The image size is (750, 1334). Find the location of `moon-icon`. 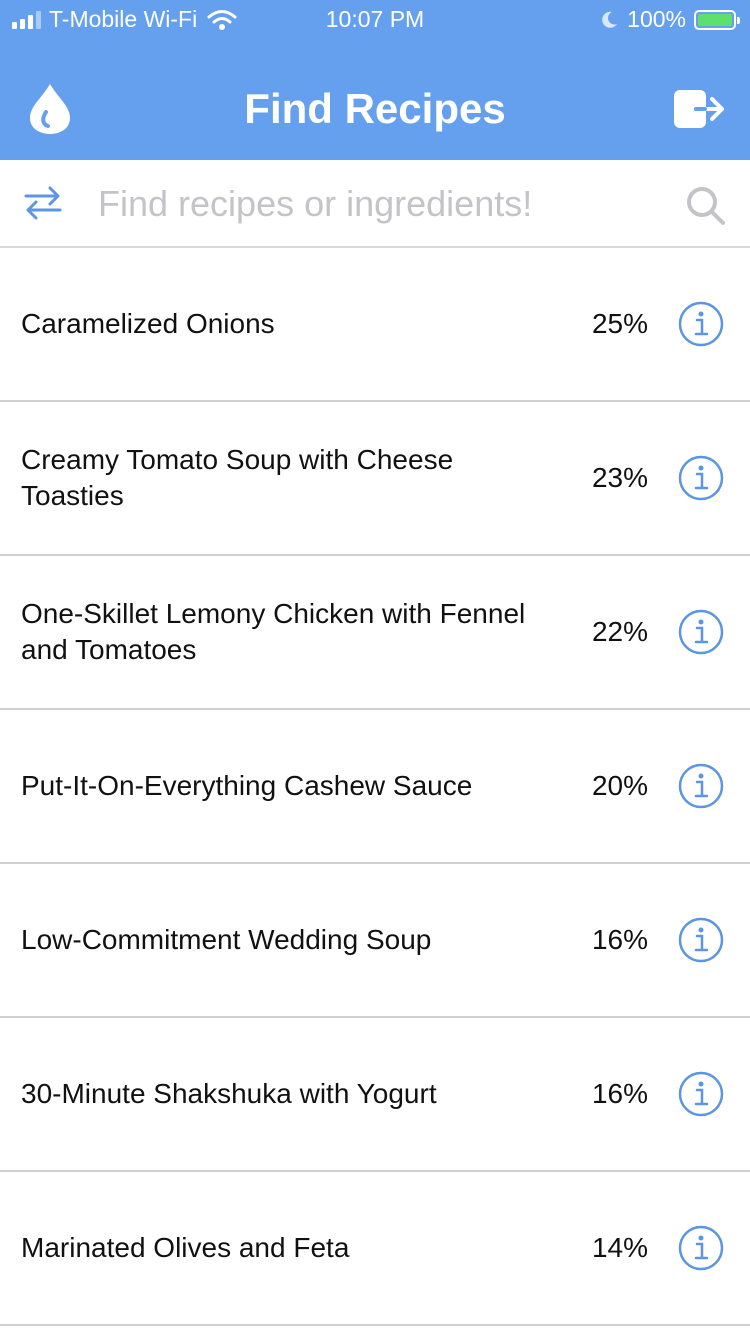

moon-icon is located at coordinates (610, 19).